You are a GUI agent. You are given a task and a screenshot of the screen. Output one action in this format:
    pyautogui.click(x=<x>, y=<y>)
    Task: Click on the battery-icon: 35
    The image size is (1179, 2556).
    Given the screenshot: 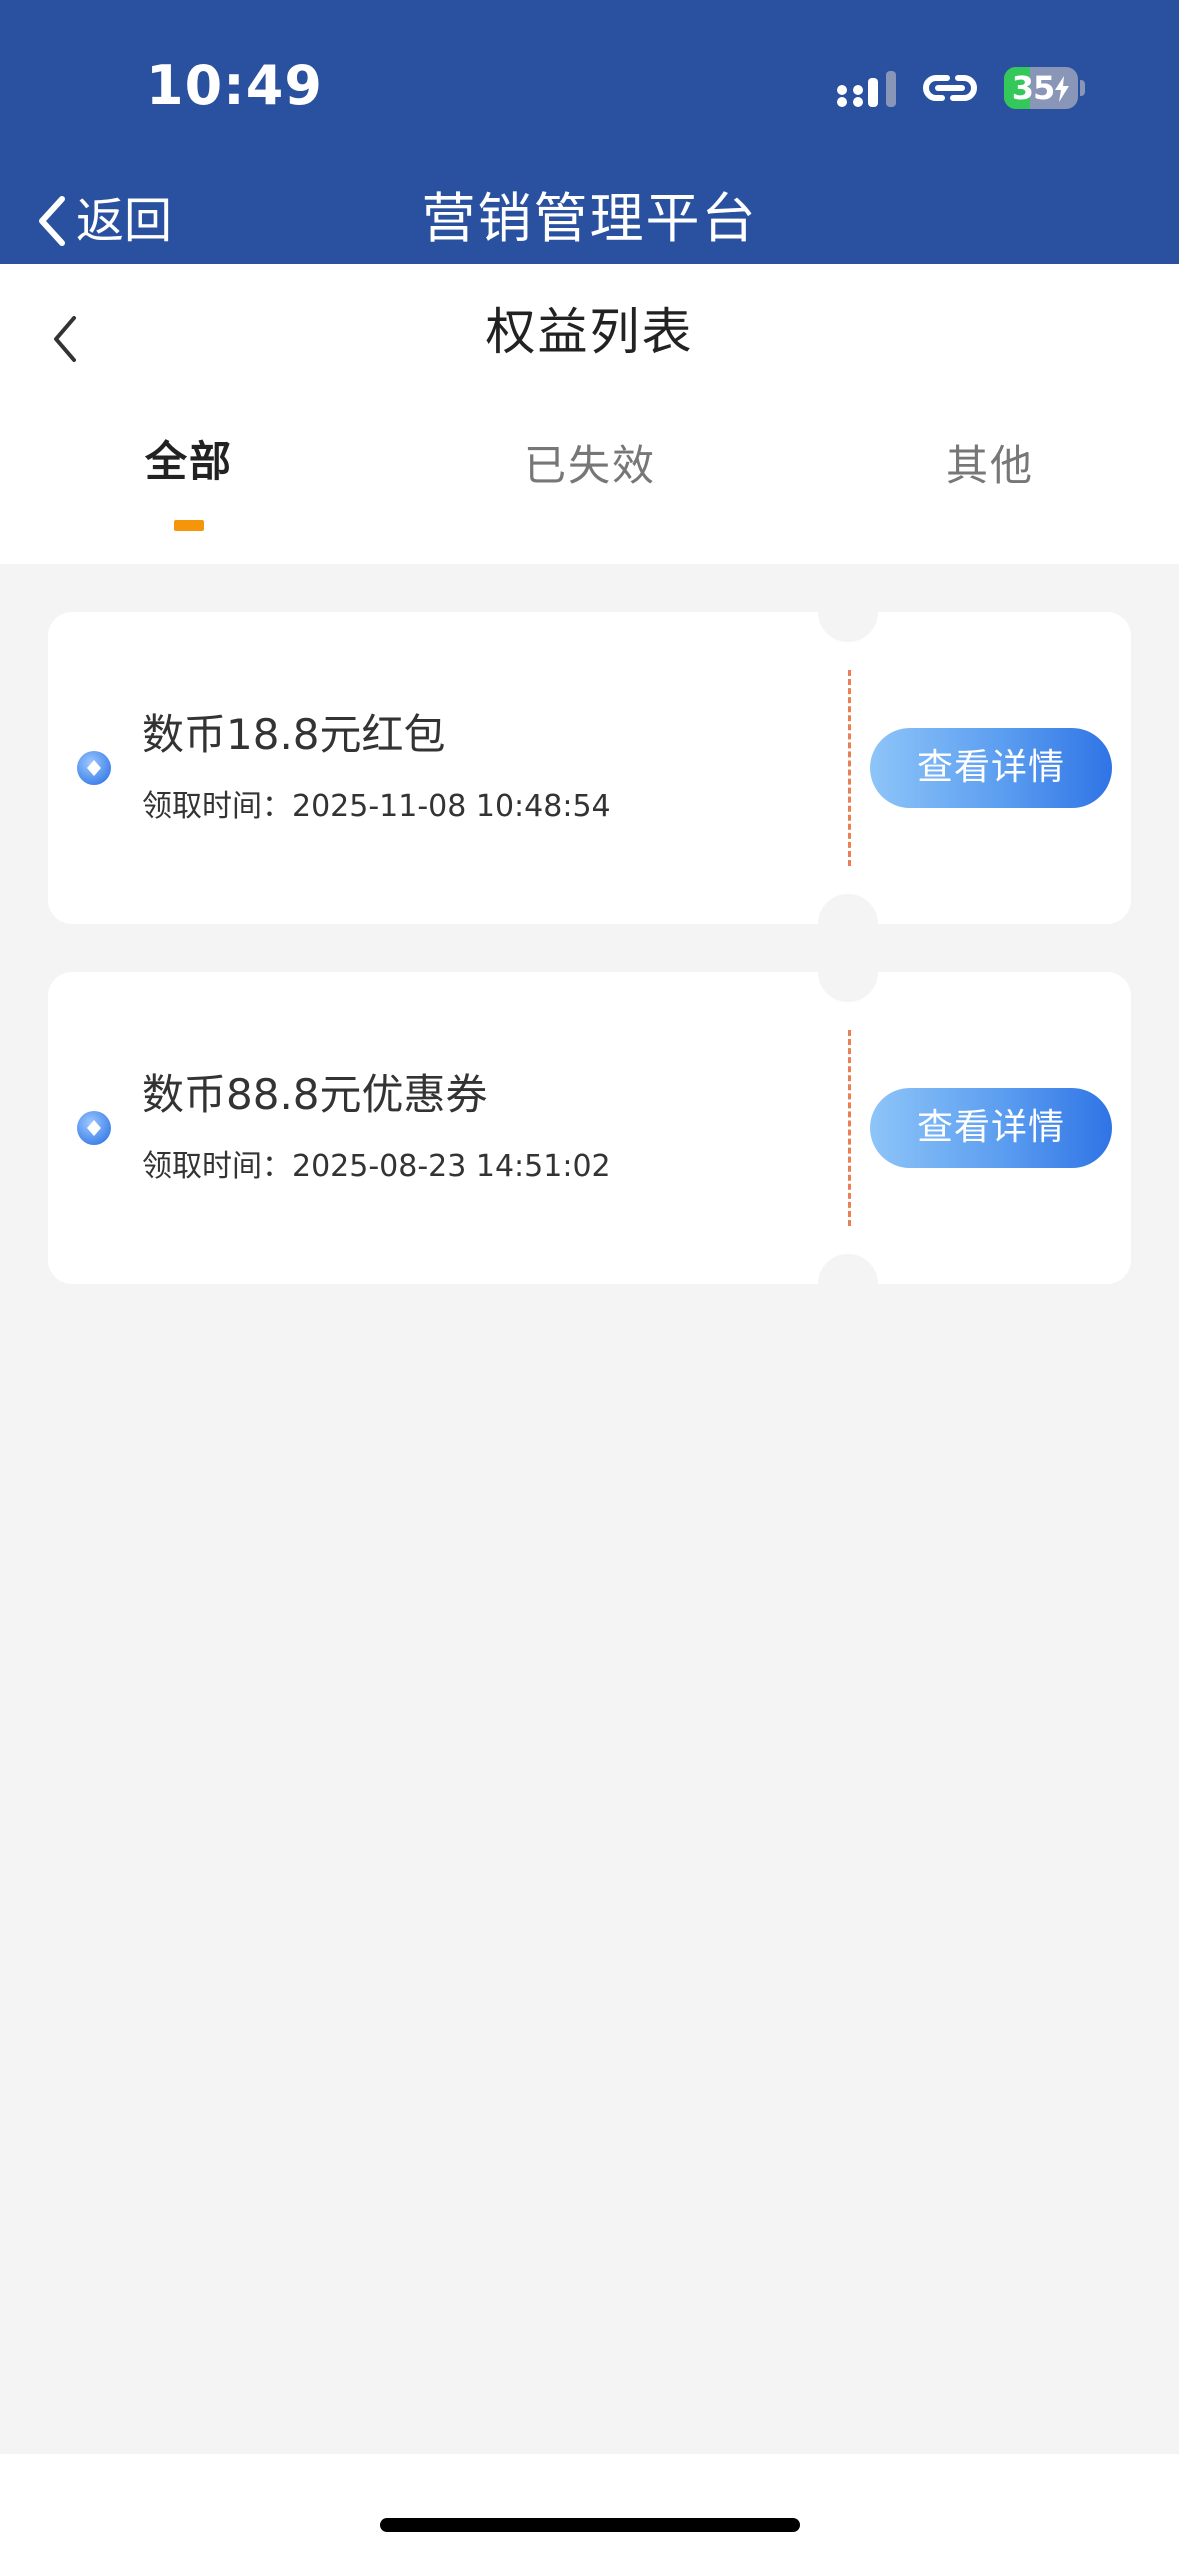 What is the action you would take?
    pyautogui.click(x=1044, y=88)
    